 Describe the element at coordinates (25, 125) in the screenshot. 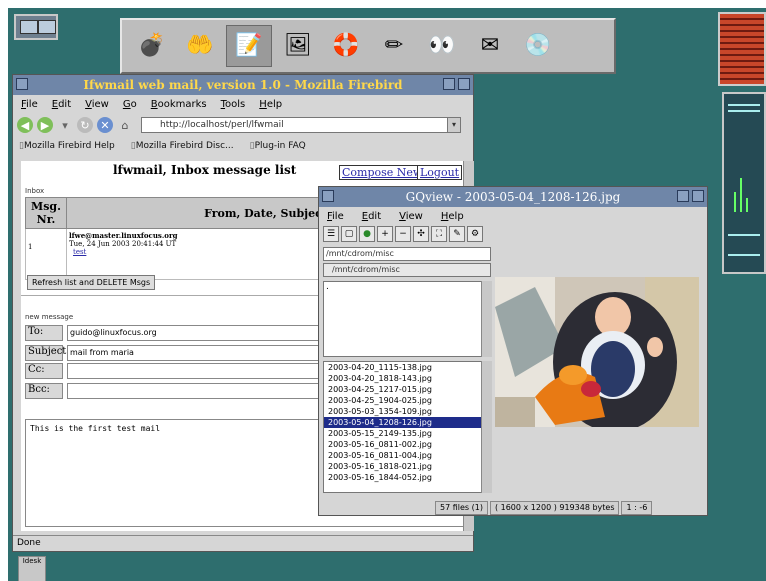

I see `back-icon: ◀` at that location.